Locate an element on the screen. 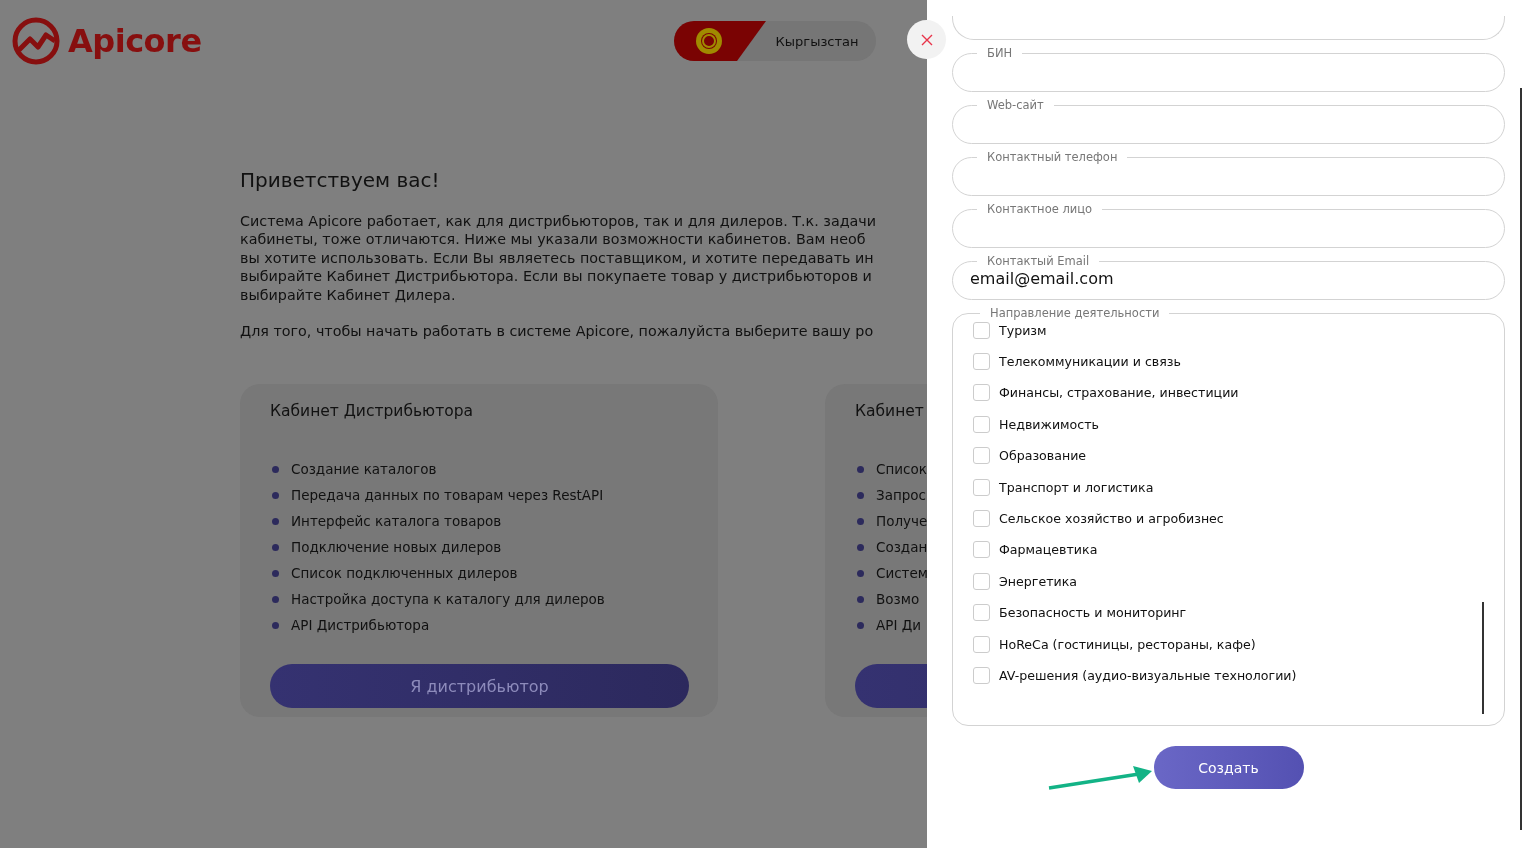 The image size is (1527, 848). welcome-title: Приветствуем вас! is located at coordinates (340, 180).